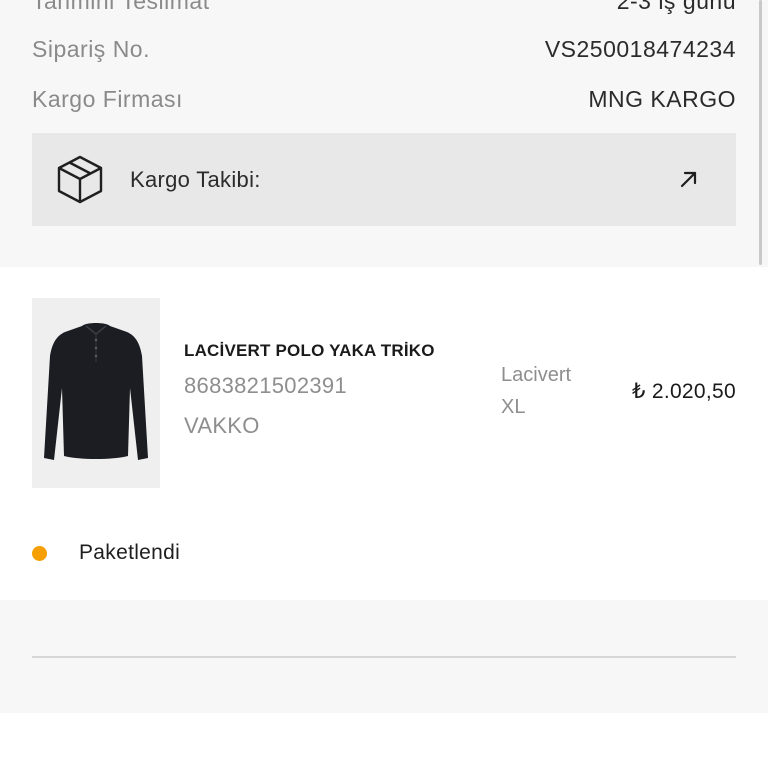 This screenshot has width=768, height=768. I want to click on order-number-row: Sipariş No. VS250018474234, so click(384, 49).